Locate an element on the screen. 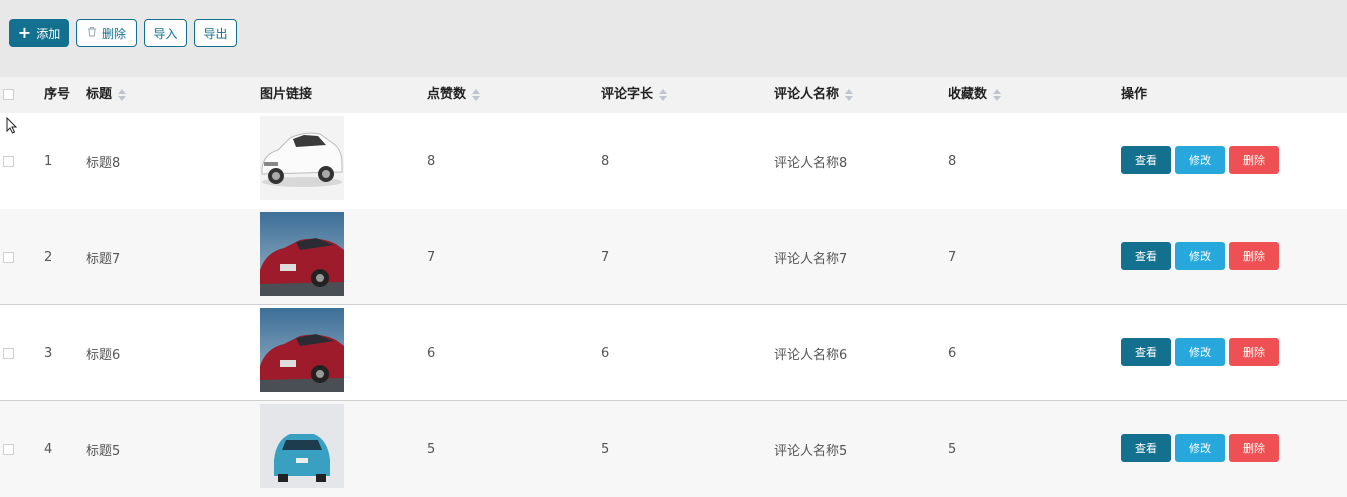 The image size is (1347, 497). white-car-image is located at coordinates (302, 158).